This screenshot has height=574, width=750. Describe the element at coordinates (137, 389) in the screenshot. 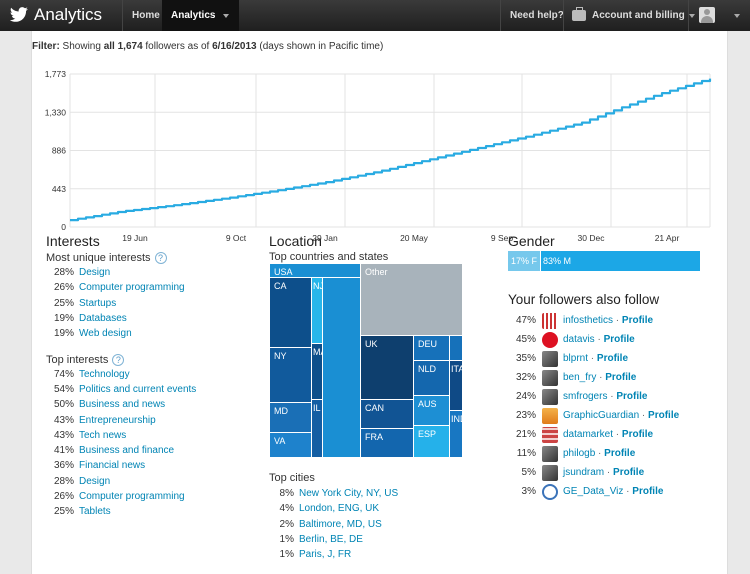

I see `list-item-link: Politics and current events` at that location.